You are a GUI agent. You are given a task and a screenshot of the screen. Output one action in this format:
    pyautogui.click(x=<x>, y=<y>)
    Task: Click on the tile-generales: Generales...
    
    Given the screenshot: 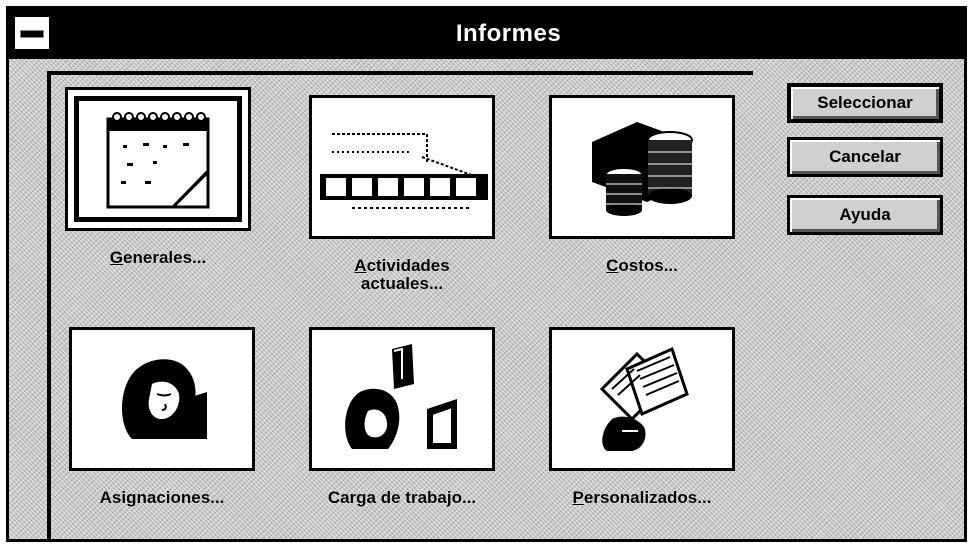 What is the action you would take?
    pyautogui.click(x=158, y=177)
    